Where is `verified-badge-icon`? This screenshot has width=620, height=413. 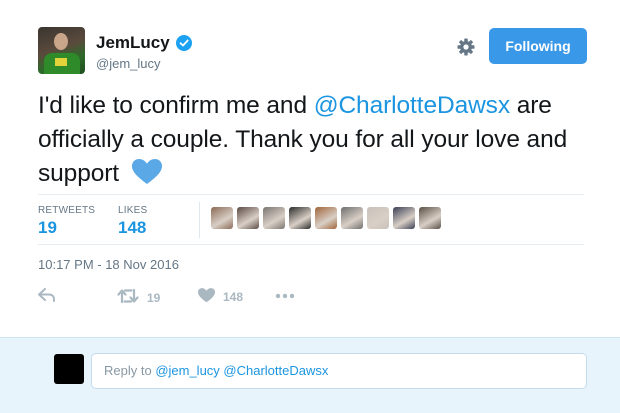 verified-badge-icon is located at coordinates (184, 43).